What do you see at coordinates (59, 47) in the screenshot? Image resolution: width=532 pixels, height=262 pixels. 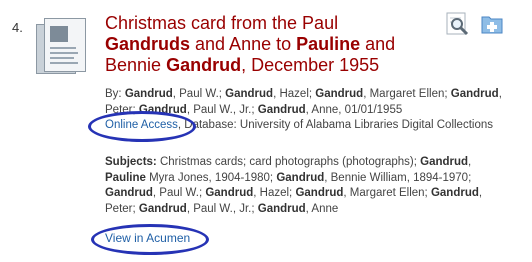 I see `document-thumbnail-icon` at bounding box center [59, 47].